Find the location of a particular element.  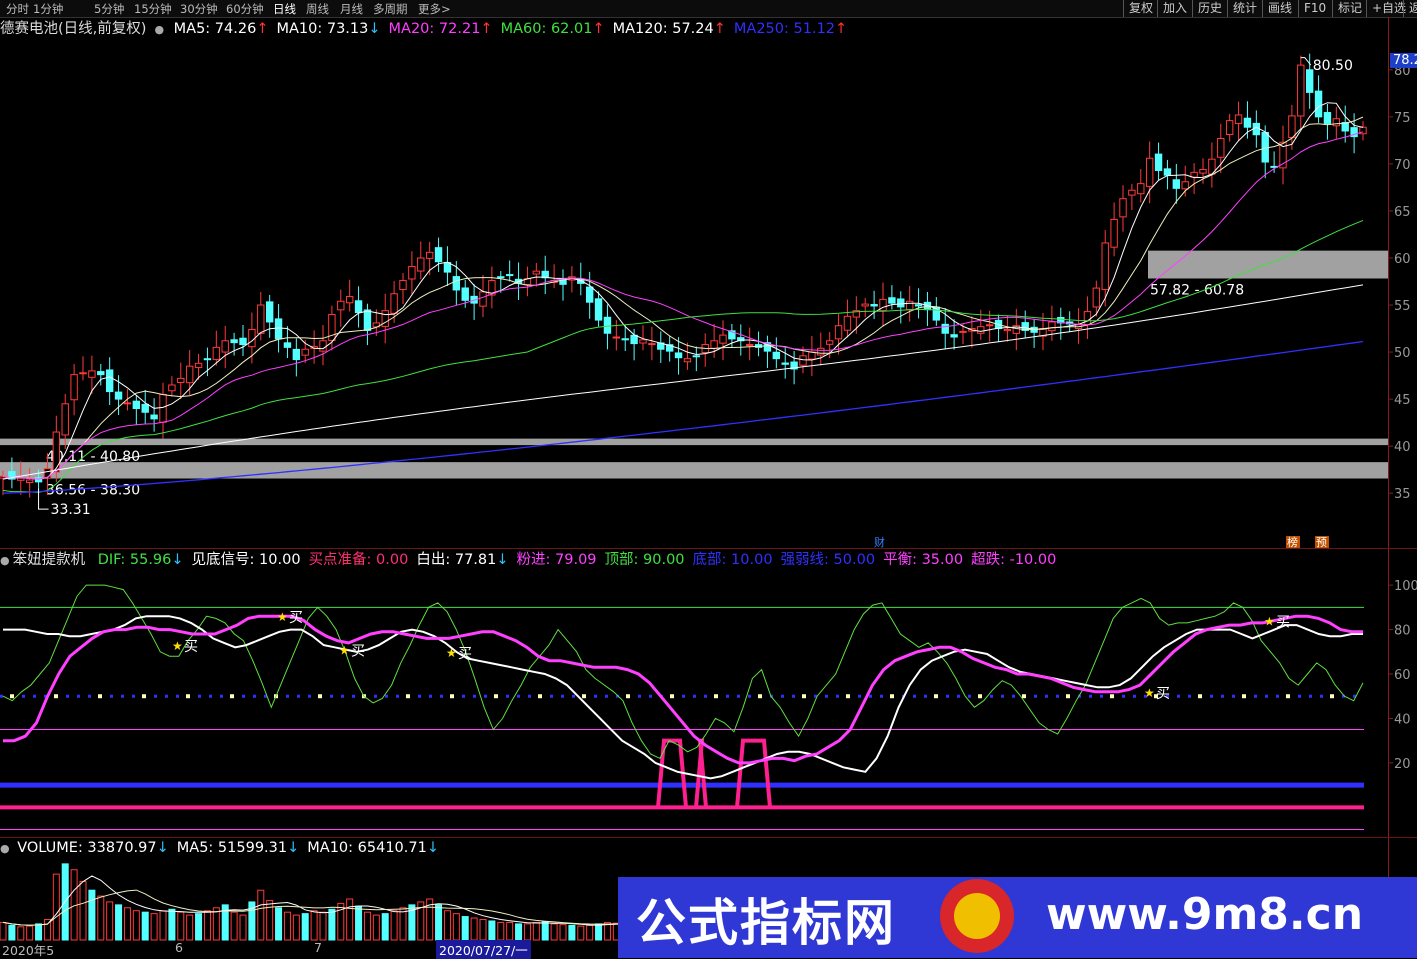

tab-period: 5分钟 is located at coordinates (109, 9).